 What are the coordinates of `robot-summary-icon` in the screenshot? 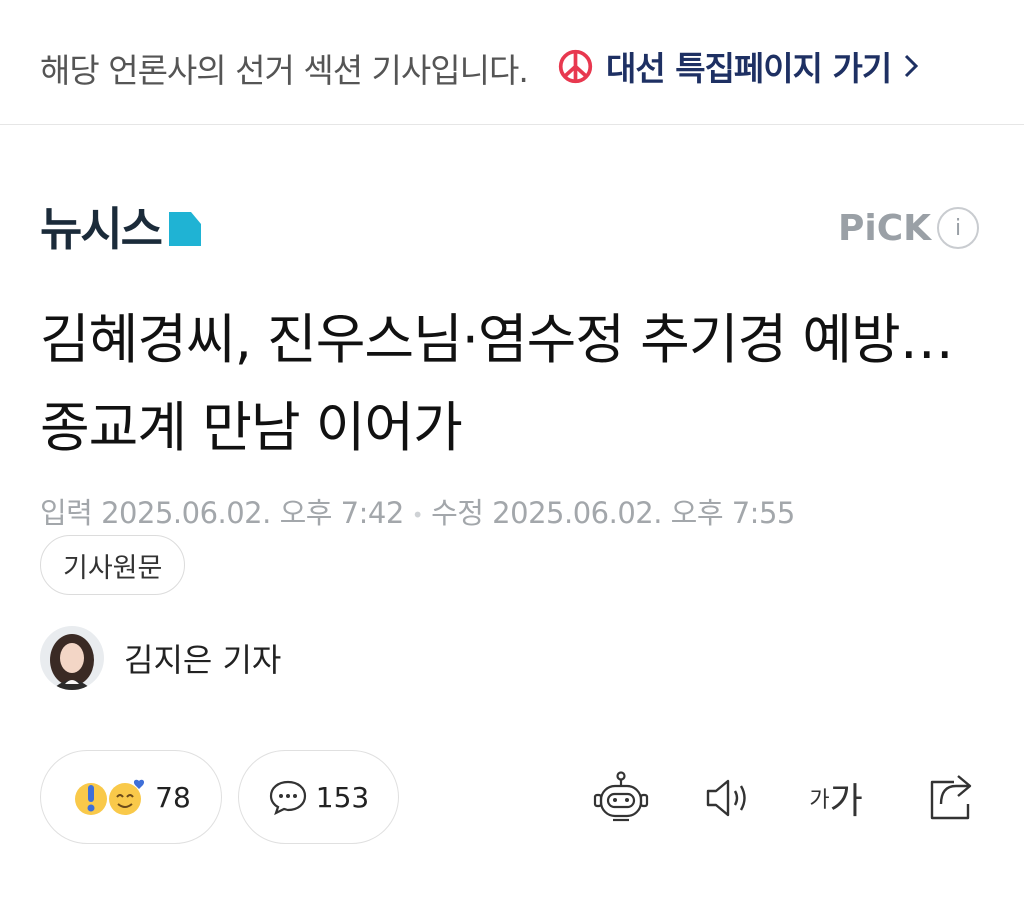 It's located at (621, 796).